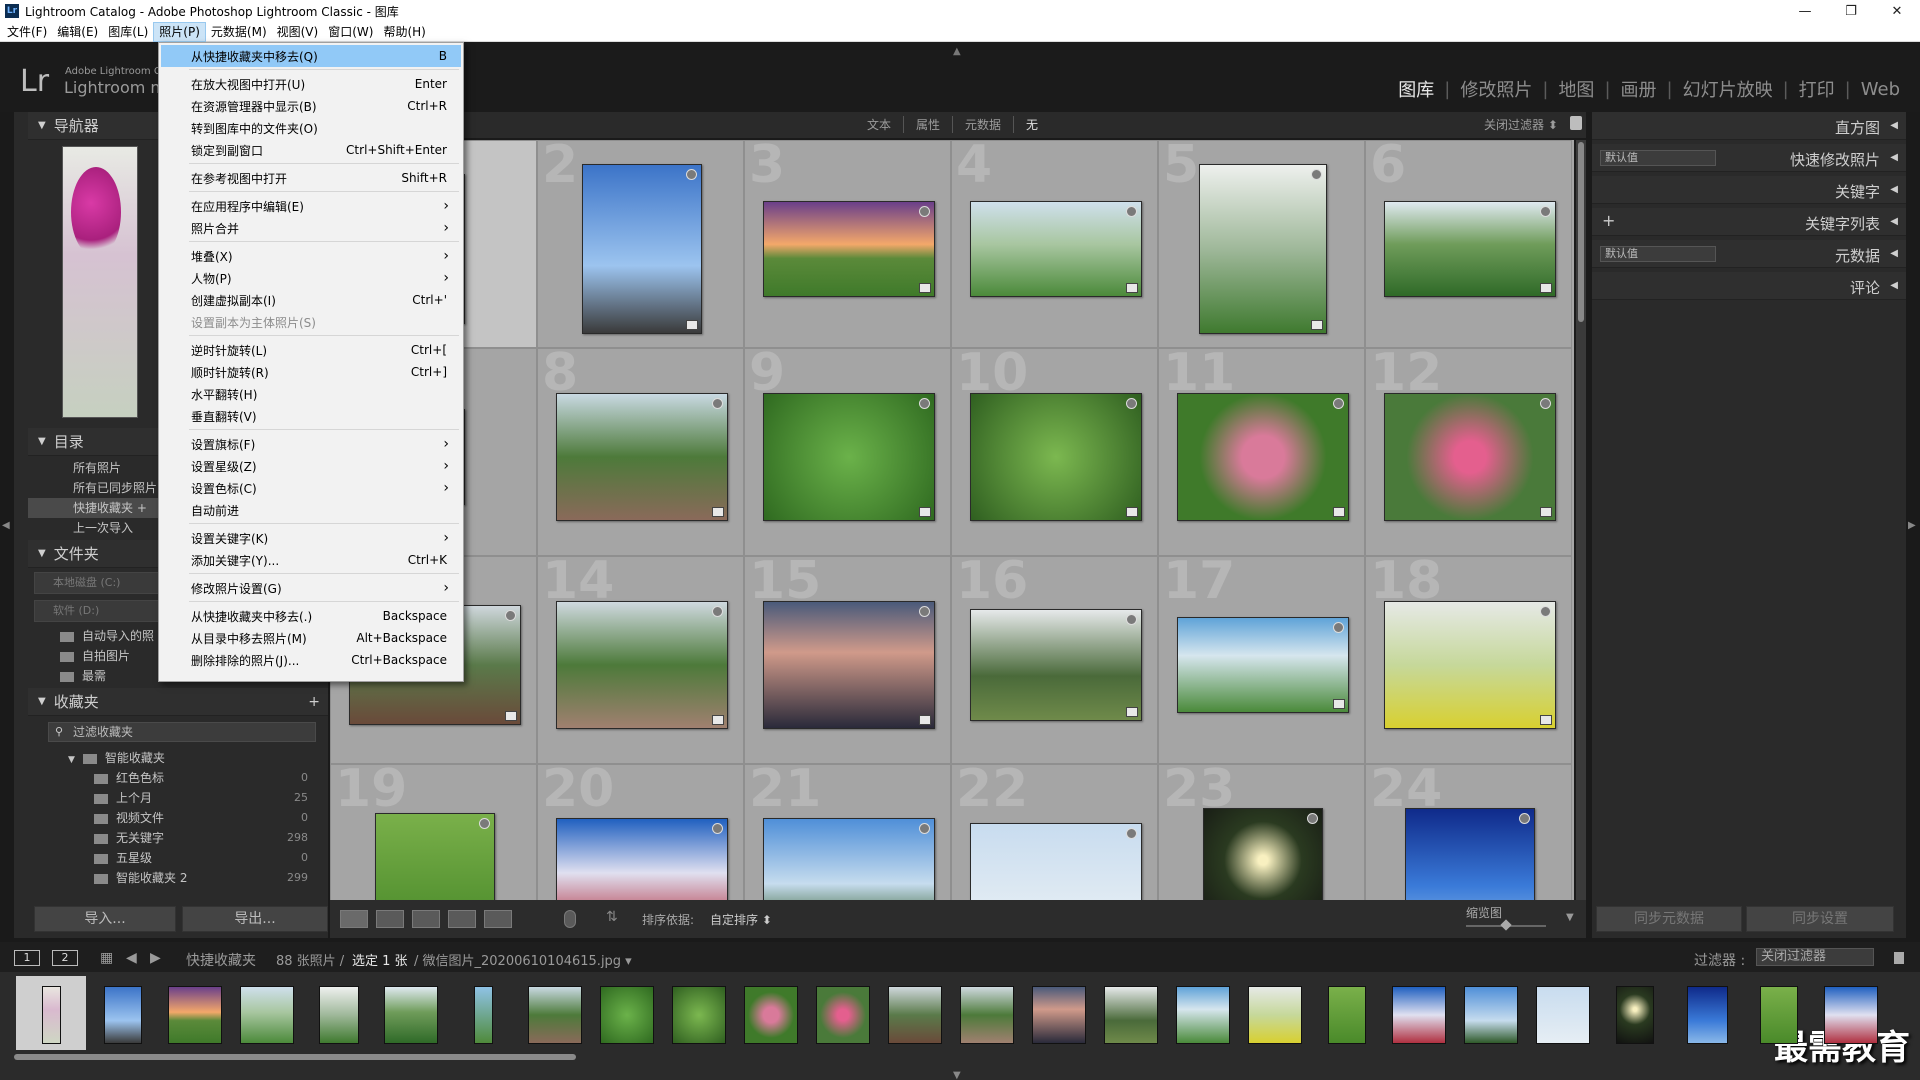 The height and width of the screenshot is (1080, 1920). I want to click on smart-collection-item: 视频文件 0, so click(211, 818).